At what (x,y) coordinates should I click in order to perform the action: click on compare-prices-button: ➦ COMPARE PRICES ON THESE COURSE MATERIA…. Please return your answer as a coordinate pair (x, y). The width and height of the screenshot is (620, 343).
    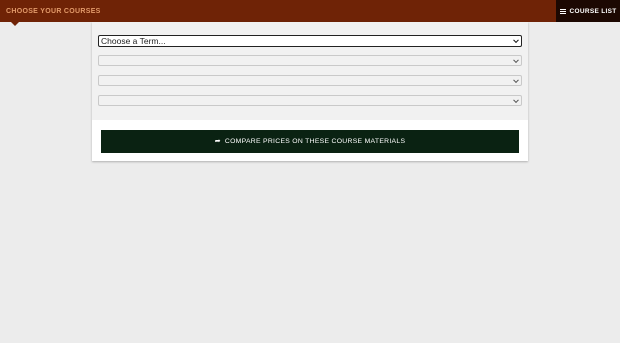
    Looking at the image, I should click on (310, 141).